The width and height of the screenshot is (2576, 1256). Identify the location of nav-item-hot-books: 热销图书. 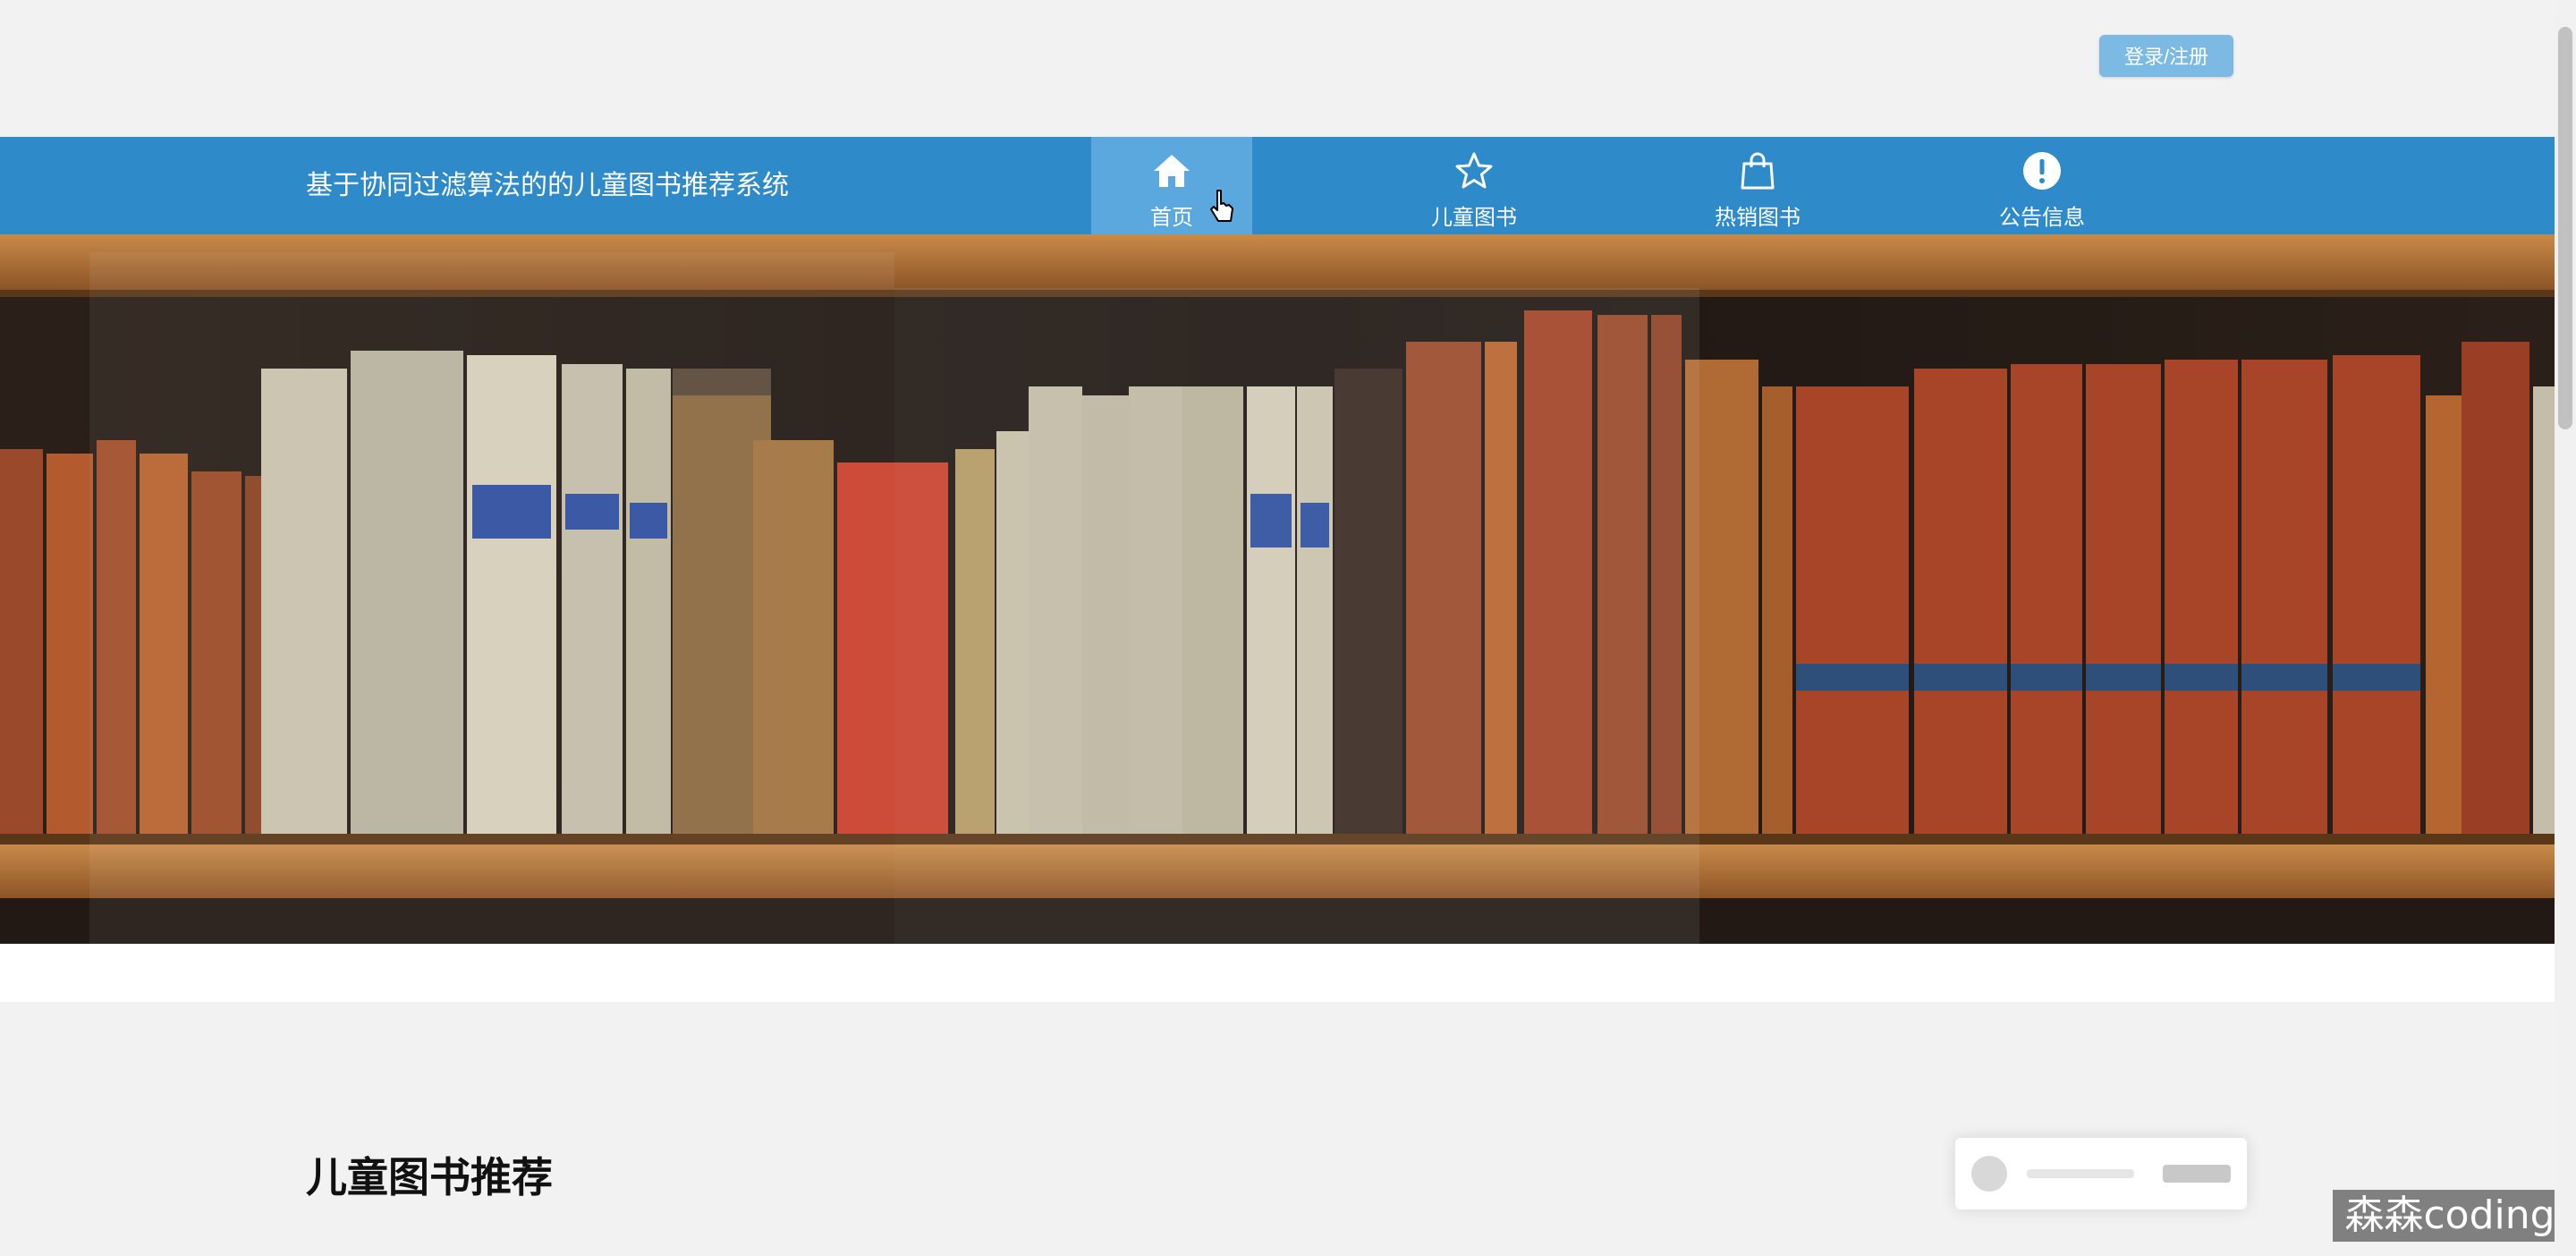
(1757, 186).